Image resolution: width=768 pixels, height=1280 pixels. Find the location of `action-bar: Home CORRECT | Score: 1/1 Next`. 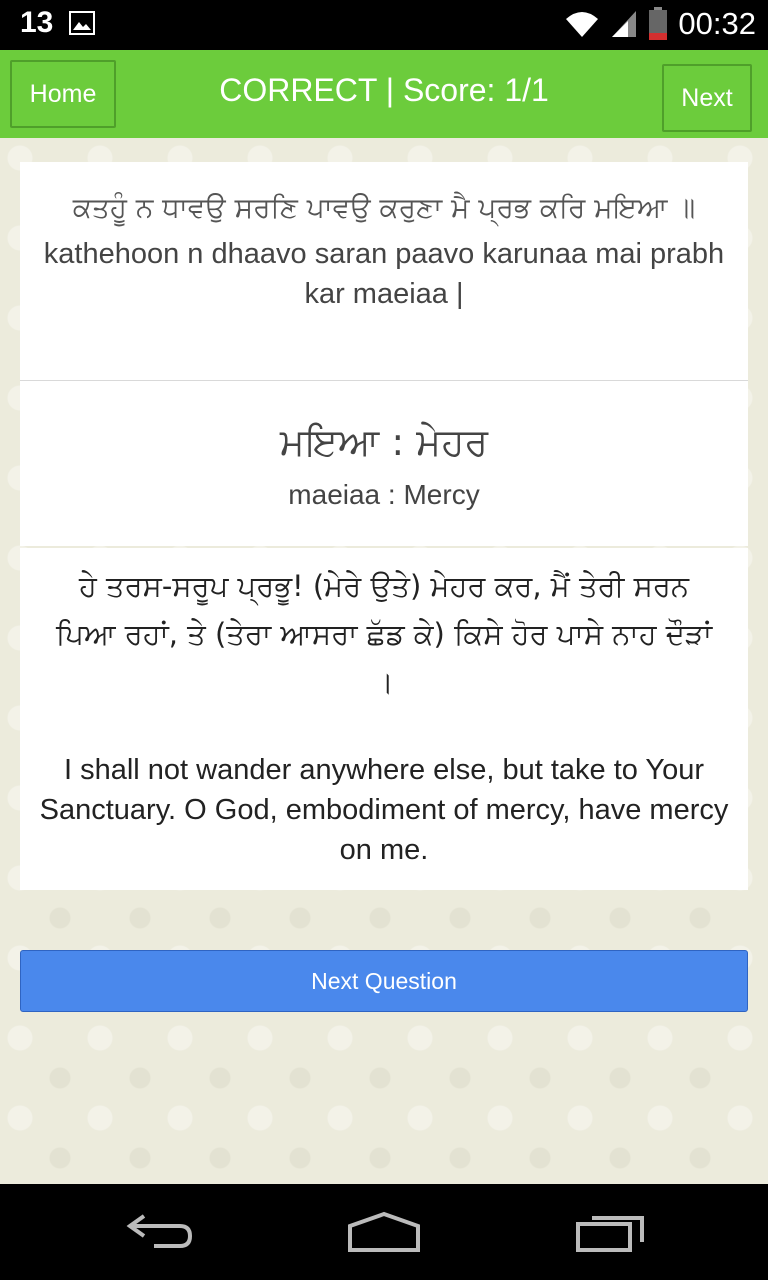

action-bar: Home CORRECT | Score: 1/1 Next is located at coordinates (384, 94).